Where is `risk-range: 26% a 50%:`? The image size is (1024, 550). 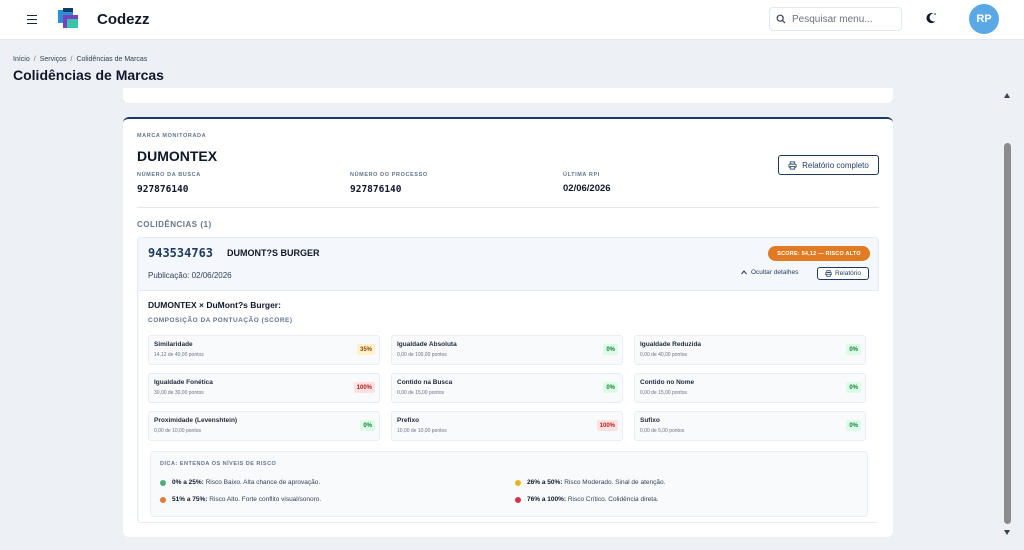 risk-range: 26% a 50%: is located at coordinates (545, 482).